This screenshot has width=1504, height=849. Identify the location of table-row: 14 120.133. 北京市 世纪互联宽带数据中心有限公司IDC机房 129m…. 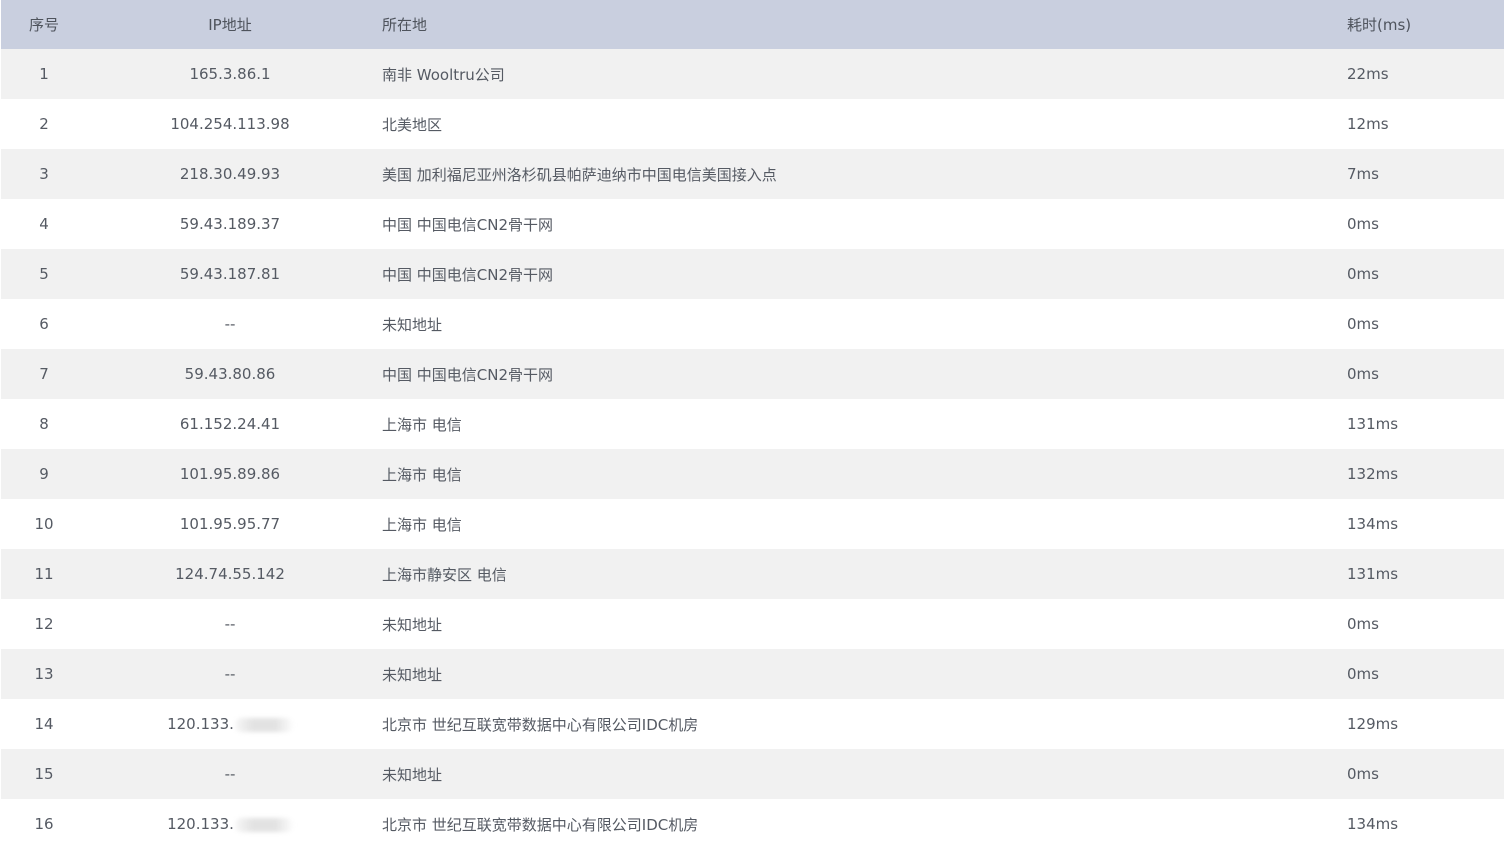
(752, 724).